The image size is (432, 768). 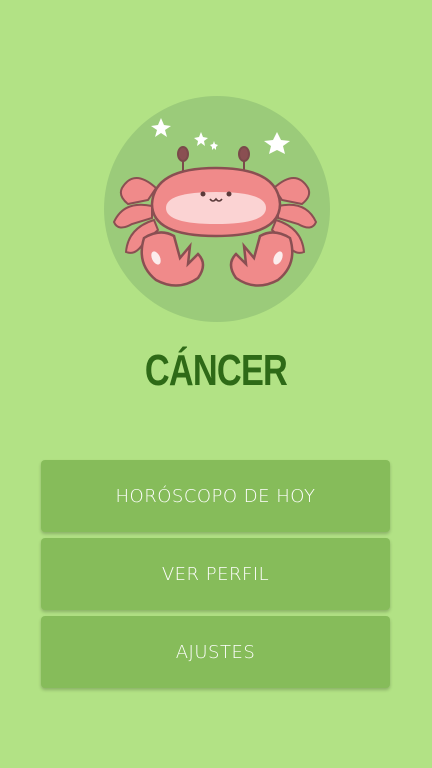 What do you see at coordinates (220, 136) in the screenshot?
I see `sparkle-stars` at bounding box center [220, 136].